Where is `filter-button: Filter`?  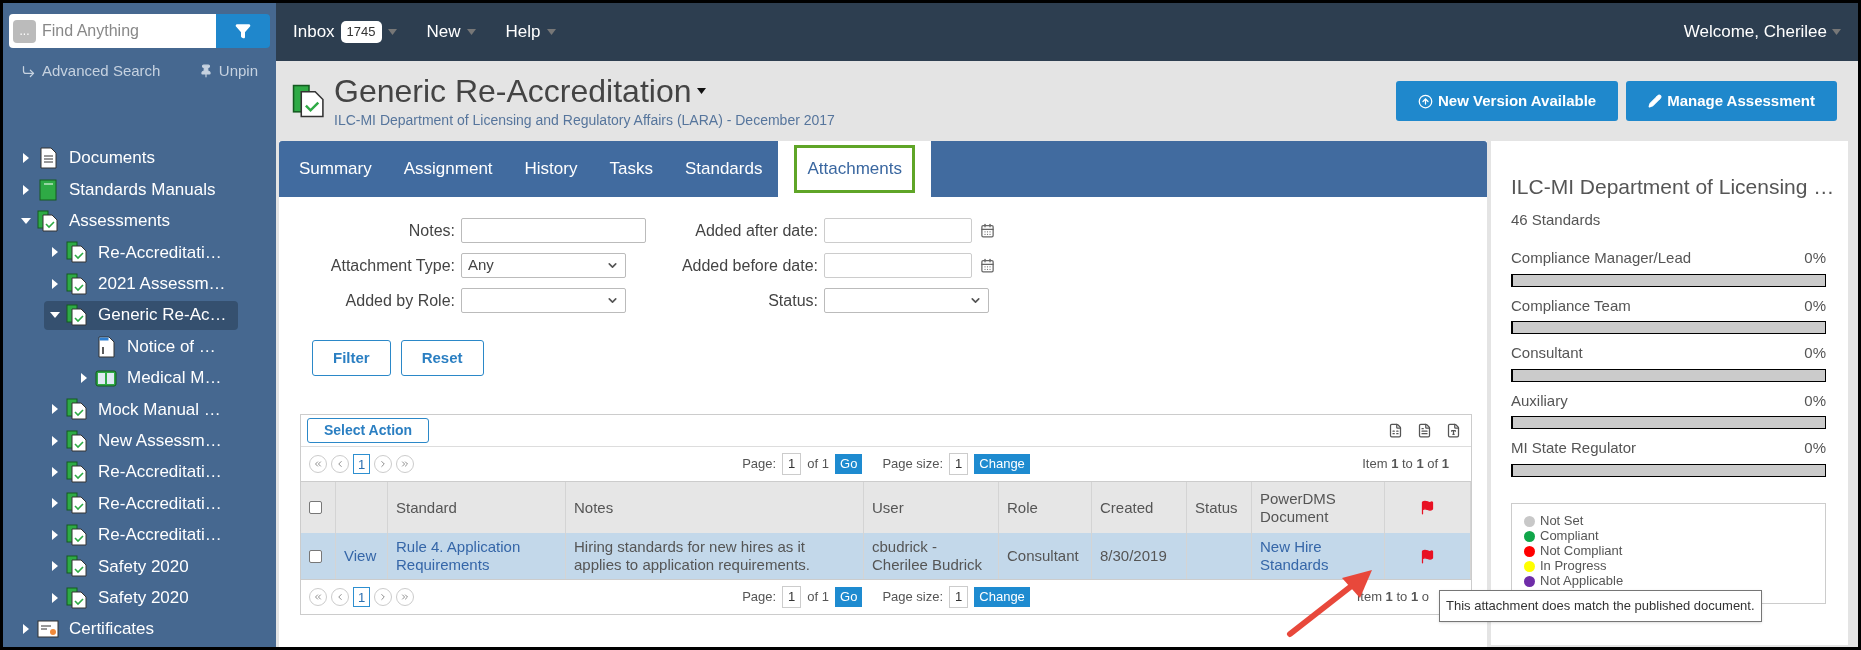
filter-button: Filter is located at coordinates (351, 358).